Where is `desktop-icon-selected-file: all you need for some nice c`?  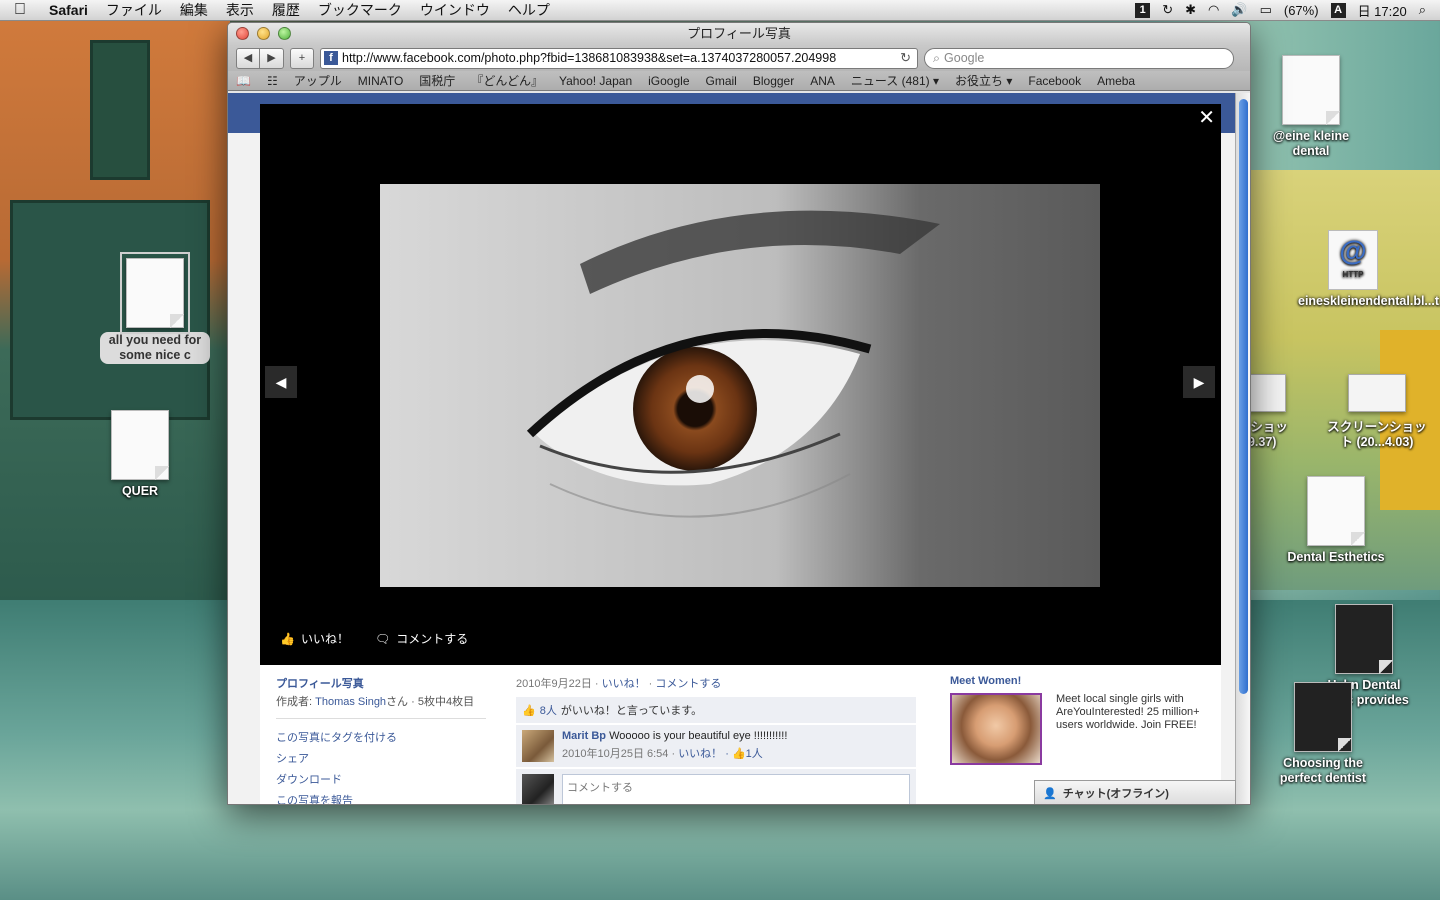 desktop-icon-selected-file: all you need for some nice c is located at coordinates (155, 308).